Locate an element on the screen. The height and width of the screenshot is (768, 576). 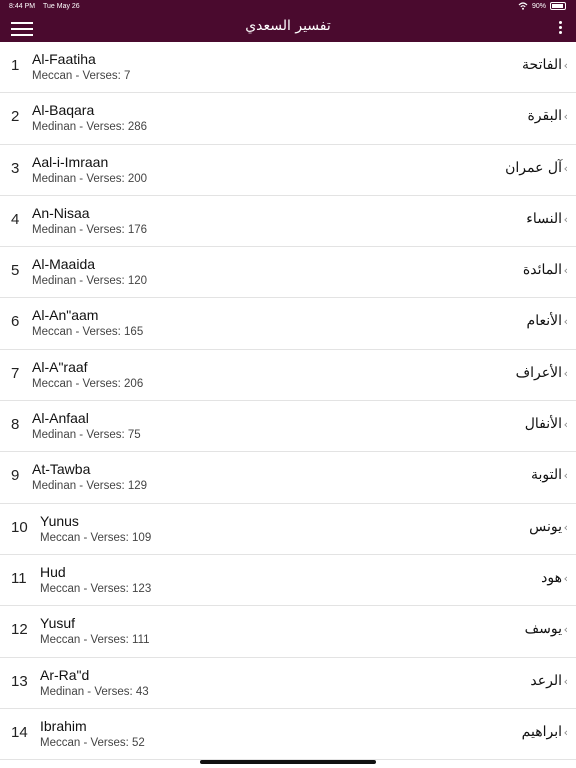
status-bar: 8:44 PM Tue May 26 90% is located at coordinates (288, 7).